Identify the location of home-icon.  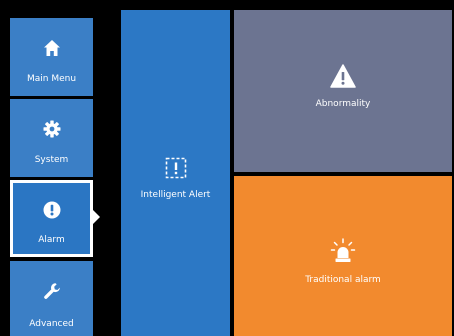
(52, 48).